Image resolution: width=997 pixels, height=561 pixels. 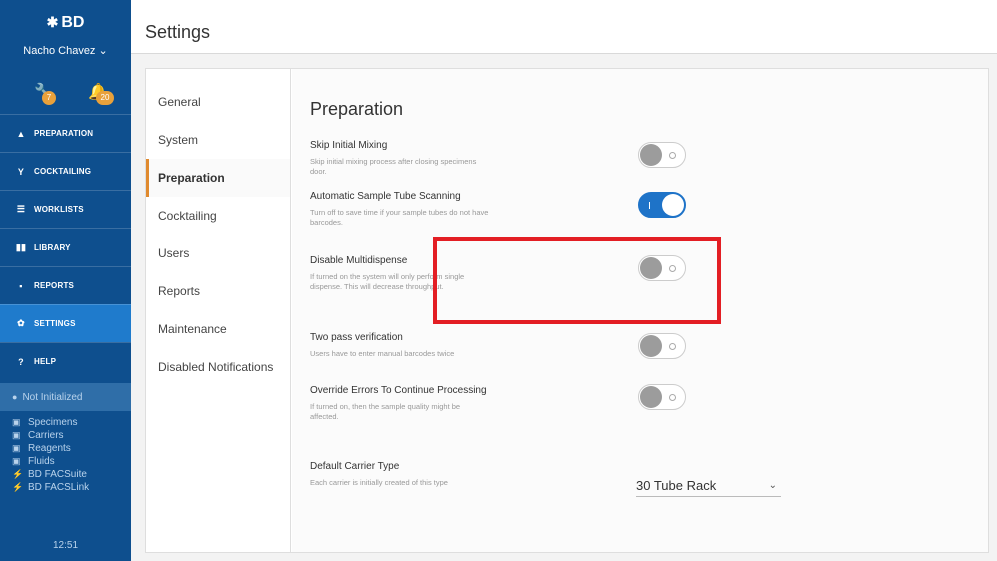 I want to click on nav-worklists: ☰ WORKLISTS, so click(x=65, y=209).